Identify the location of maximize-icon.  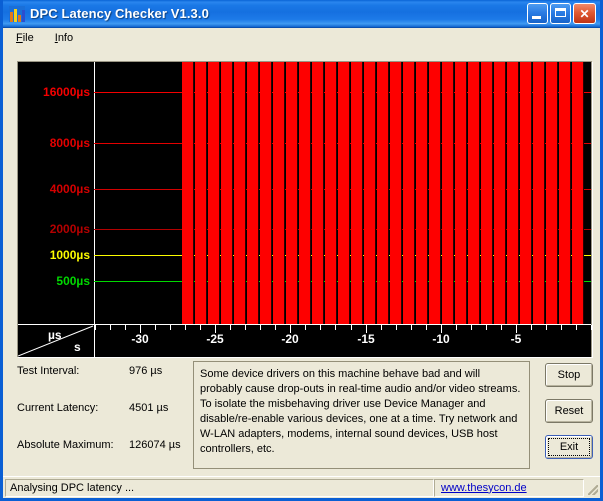
(560, 12).